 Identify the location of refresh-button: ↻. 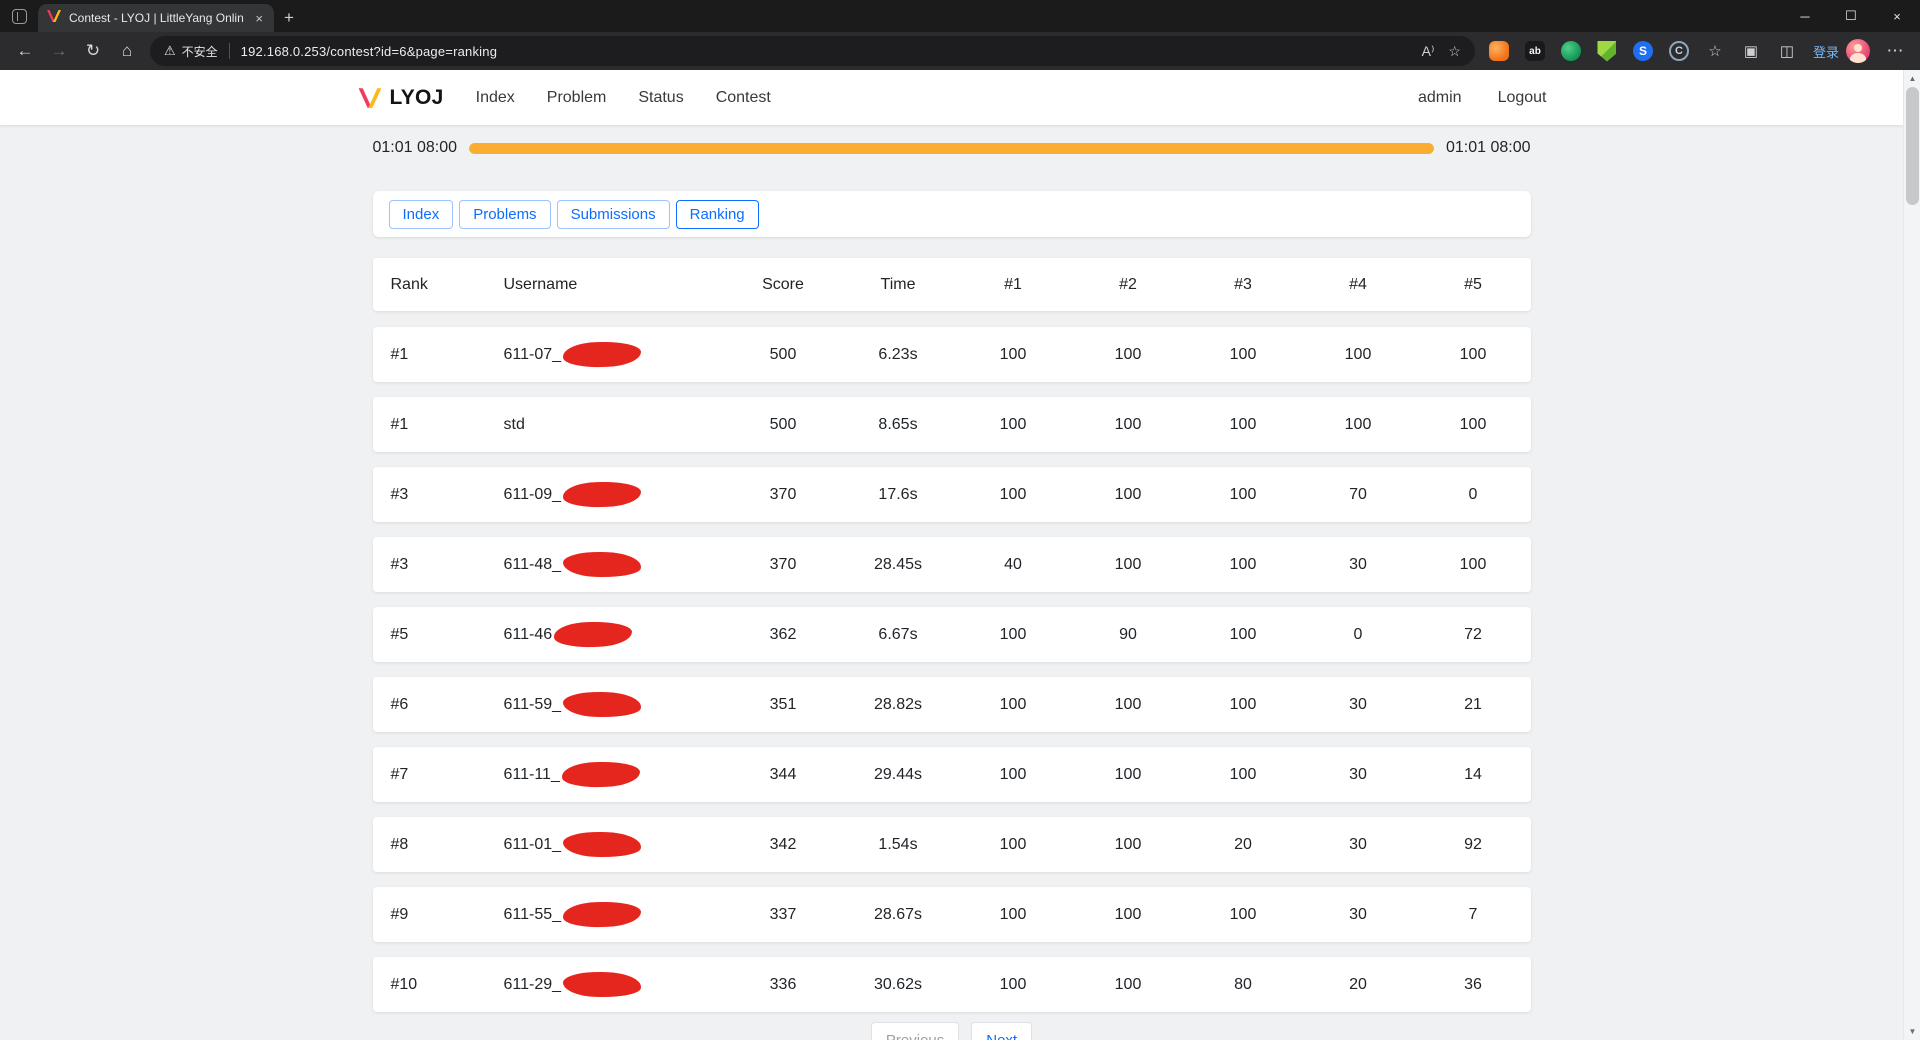
(93, 51).